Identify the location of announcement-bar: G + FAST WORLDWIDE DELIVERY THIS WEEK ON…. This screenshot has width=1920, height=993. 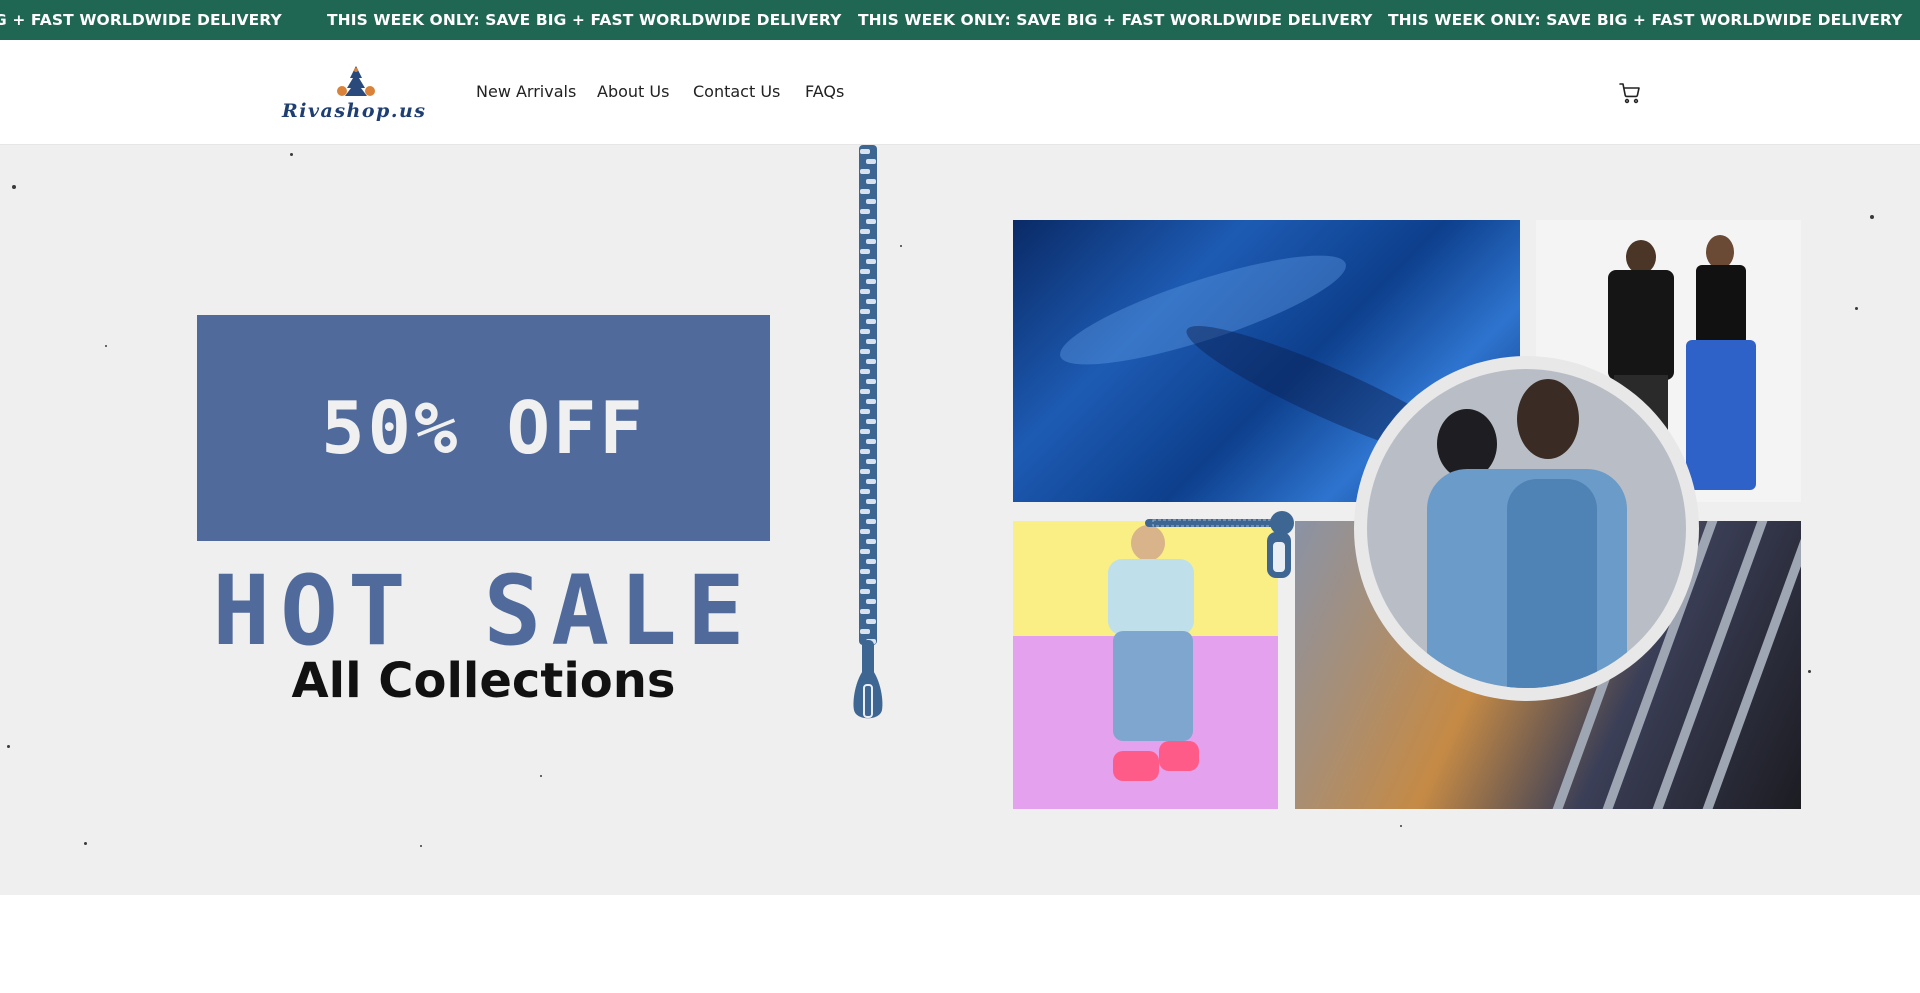
(960, 20).